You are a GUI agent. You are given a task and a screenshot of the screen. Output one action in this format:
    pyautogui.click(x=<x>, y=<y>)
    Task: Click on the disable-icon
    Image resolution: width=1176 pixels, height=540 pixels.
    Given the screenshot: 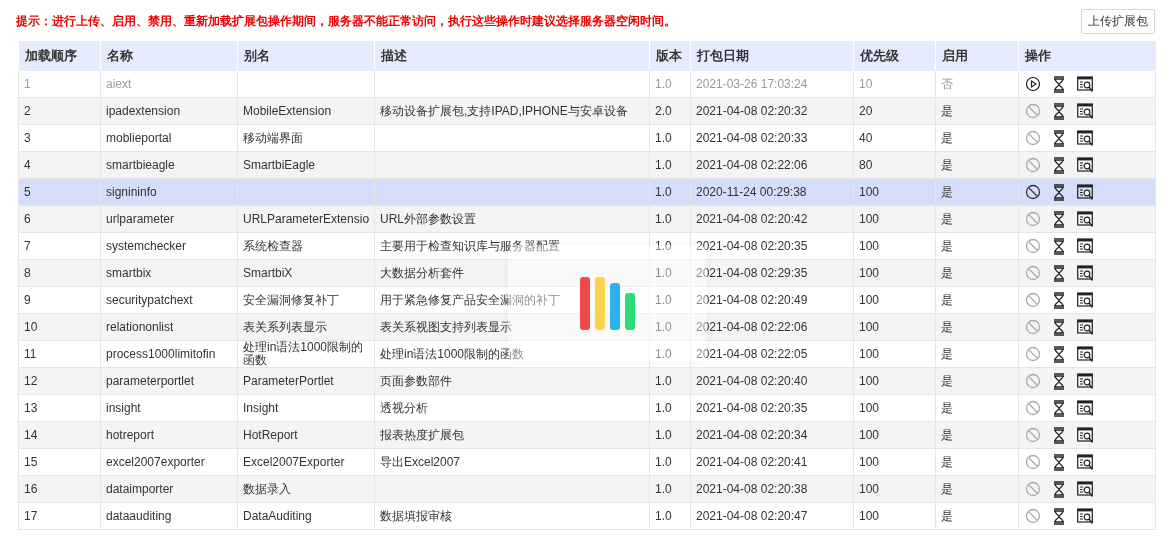 What is the action you would take?
    pyautogui.click(x=1033, y=192)
    